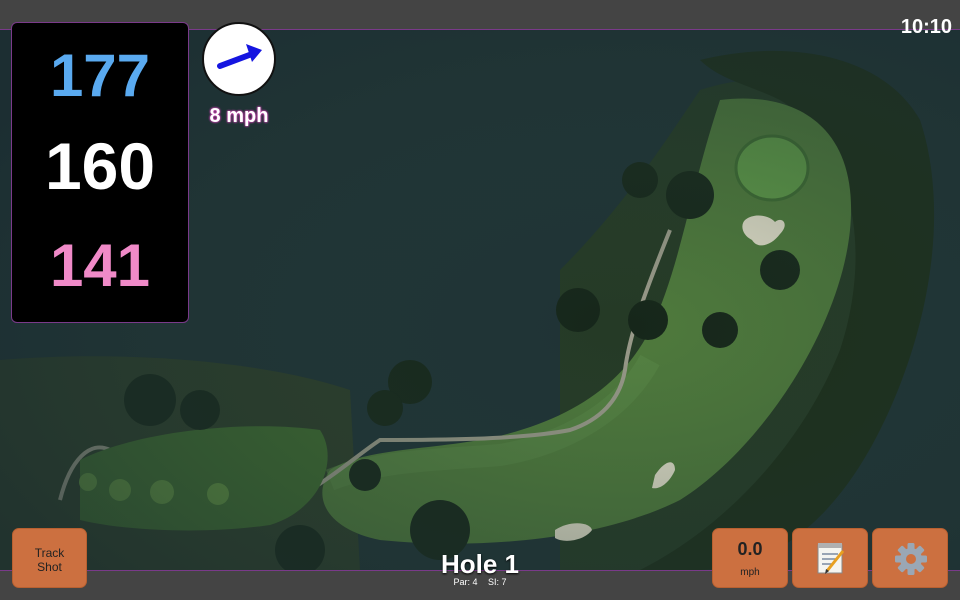 This screenshot has height=600, width=960. I want to click on track-shot-button: Track Shot, so click(49, 558).